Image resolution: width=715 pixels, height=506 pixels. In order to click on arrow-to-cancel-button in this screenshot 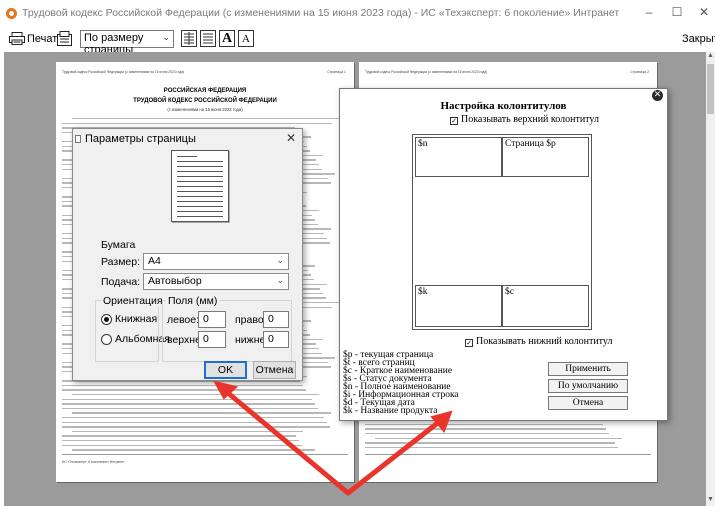, I will do `click(396, 455)`.